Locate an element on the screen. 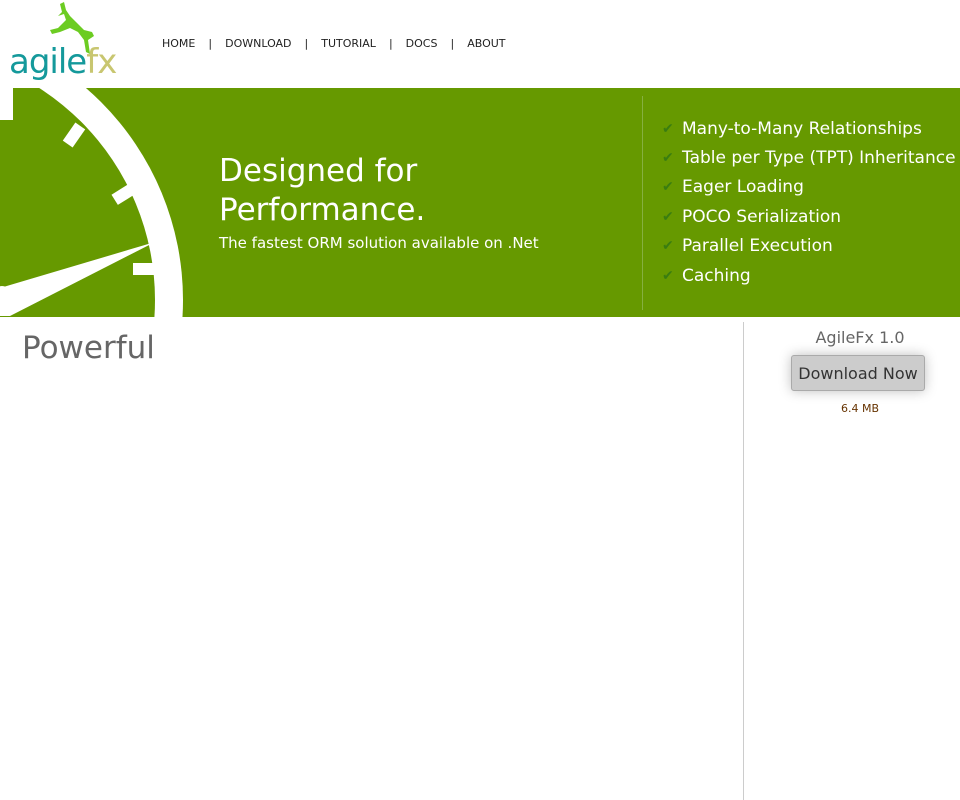 The image size is (960, 800). nav-docs: DOCS is located at coordinates (422, 43).